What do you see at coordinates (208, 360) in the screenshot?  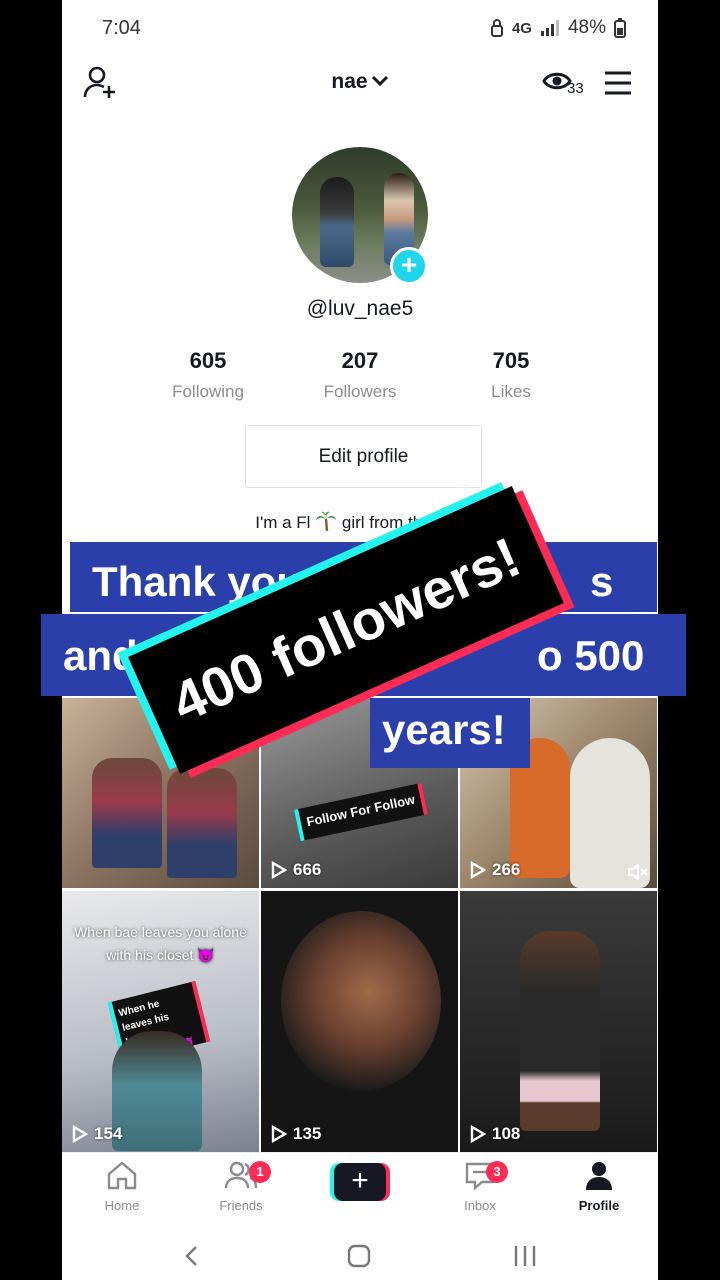 I see `stat-value: 605` at bounding box center [208, 360].